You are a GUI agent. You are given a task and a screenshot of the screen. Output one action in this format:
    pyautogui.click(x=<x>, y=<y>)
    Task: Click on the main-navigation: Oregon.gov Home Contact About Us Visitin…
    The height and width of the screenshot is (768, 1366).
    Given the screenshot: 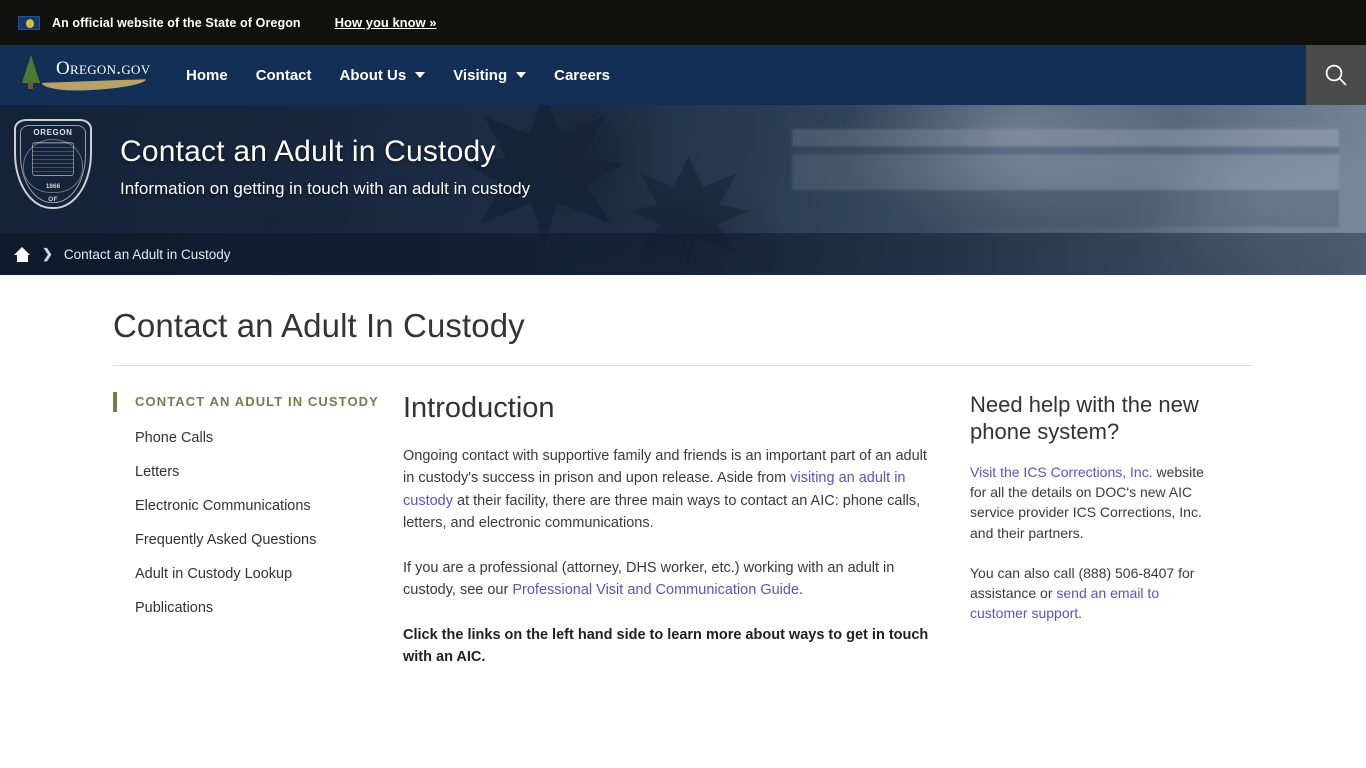 What is the action you would take?
    pyautogui.click(x=683, y=75)
    